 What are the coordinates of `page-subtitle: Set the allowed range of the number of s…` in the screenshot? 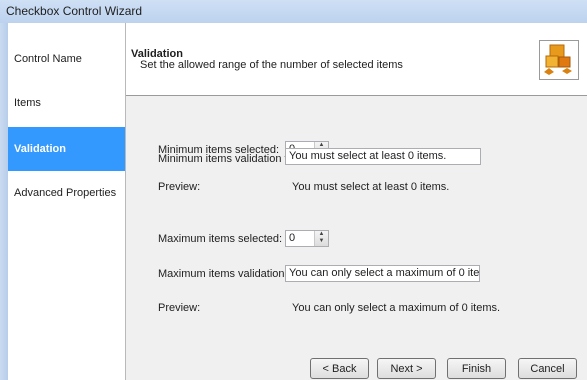 It's located at (271, 65).